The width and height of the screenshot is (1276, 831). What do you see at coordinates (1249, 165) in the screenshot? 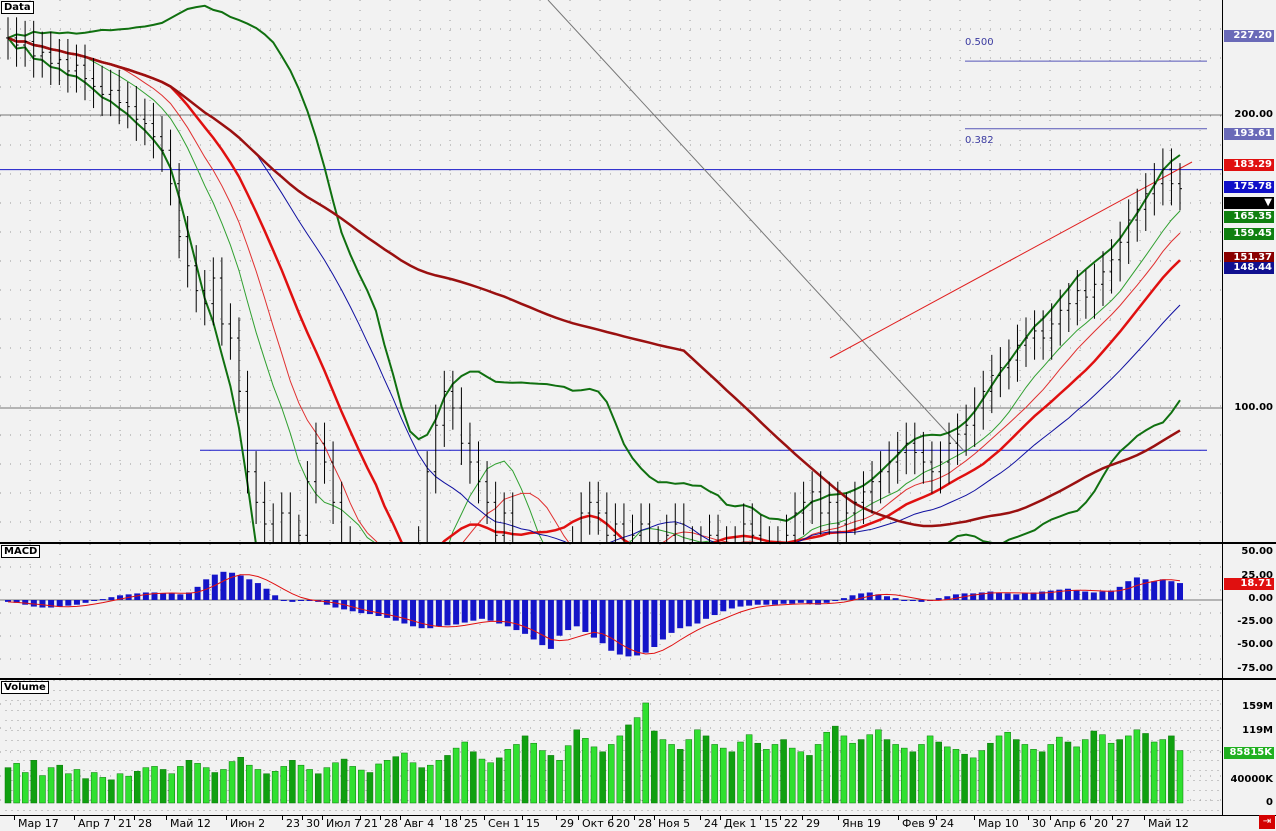
I see `price-badge-red: 183.29` at bounding box center [1249, 165].